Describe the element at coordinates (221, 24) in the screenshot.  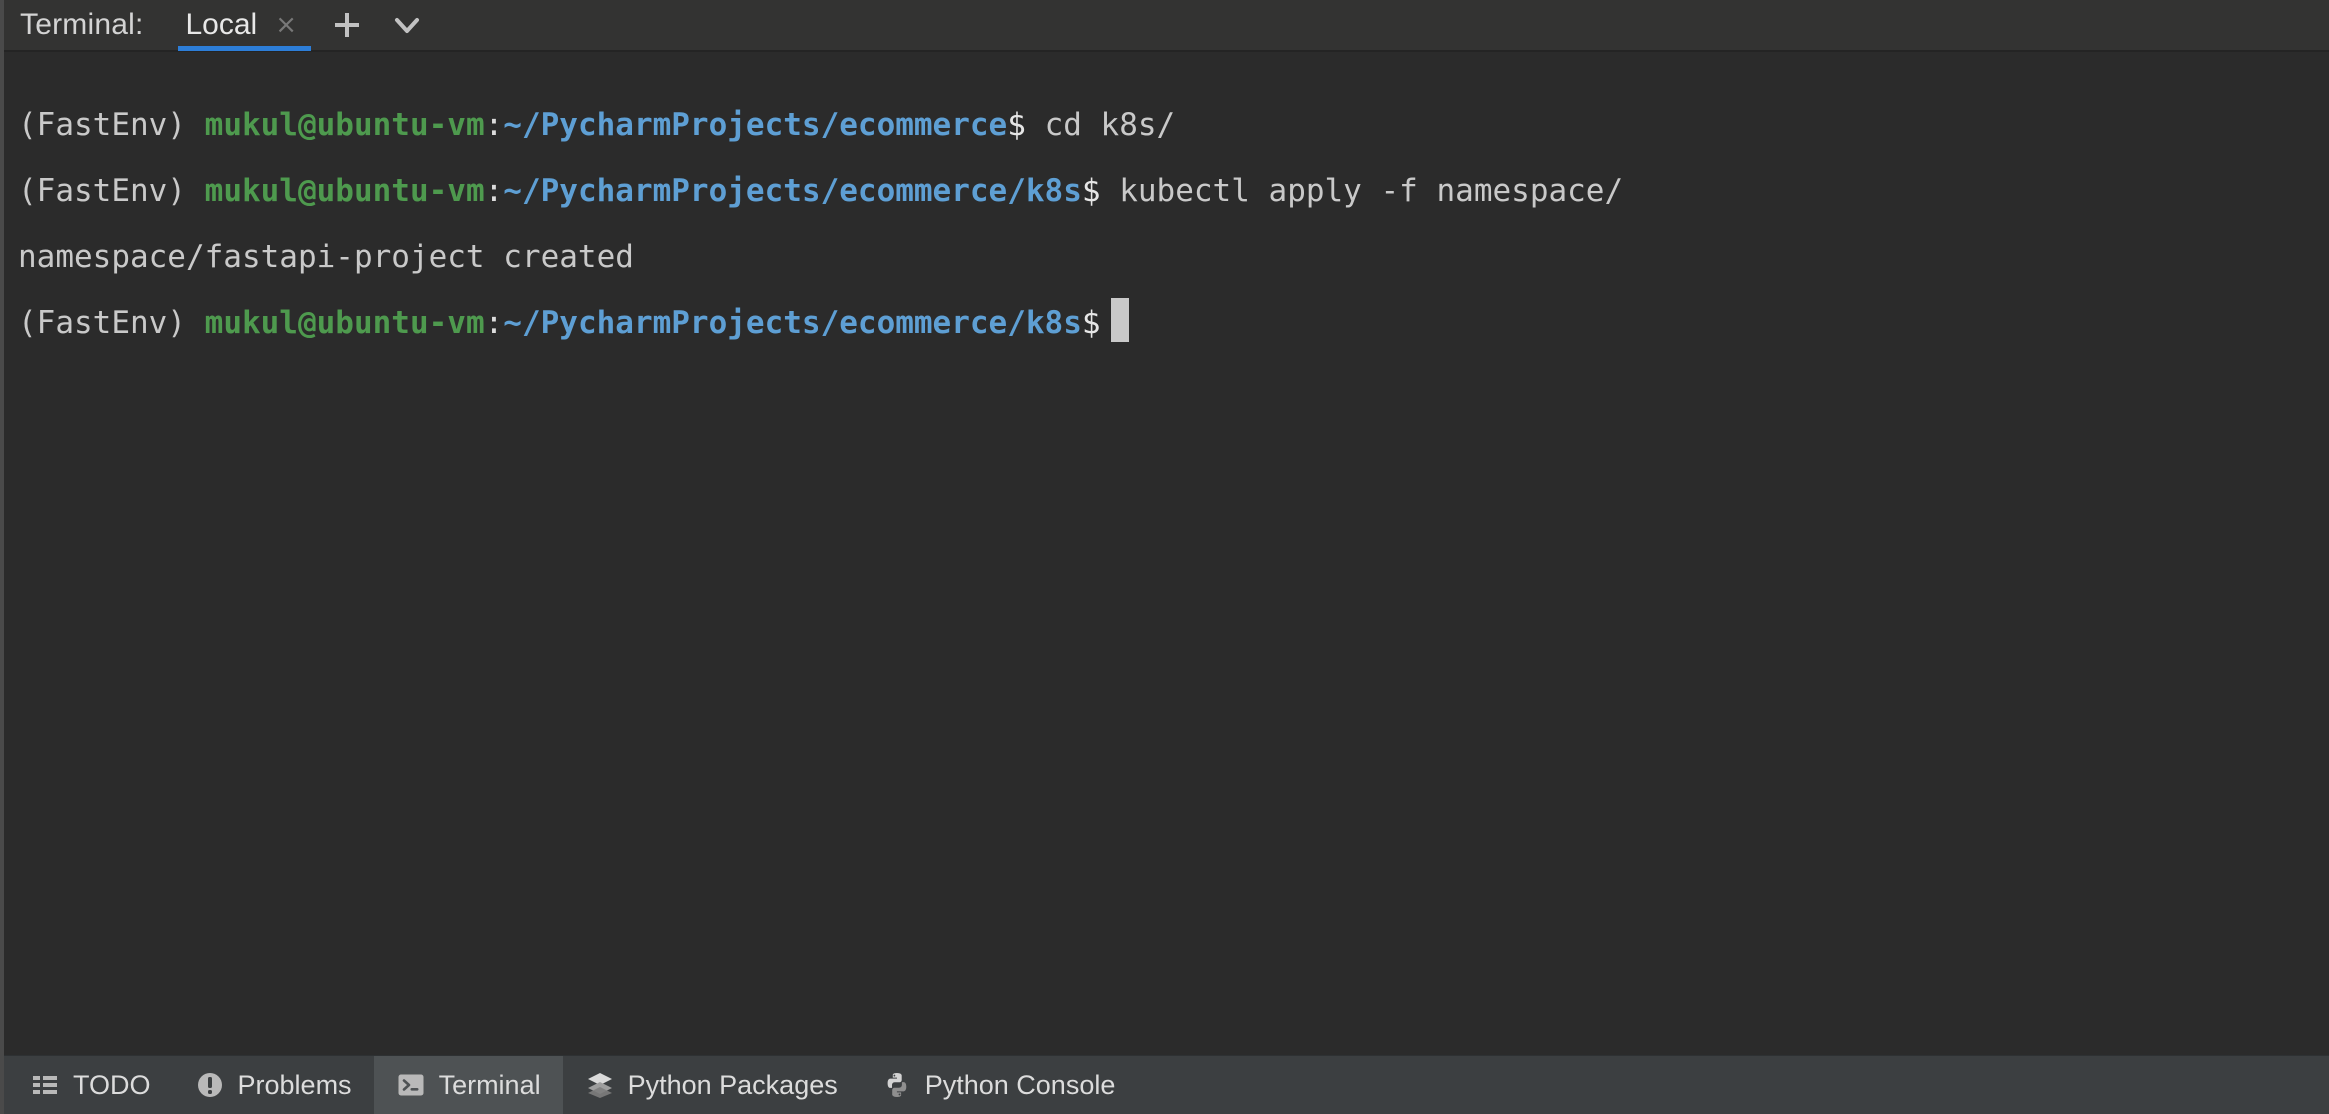
I see `terminal-tab-local-label: Local` at that location.